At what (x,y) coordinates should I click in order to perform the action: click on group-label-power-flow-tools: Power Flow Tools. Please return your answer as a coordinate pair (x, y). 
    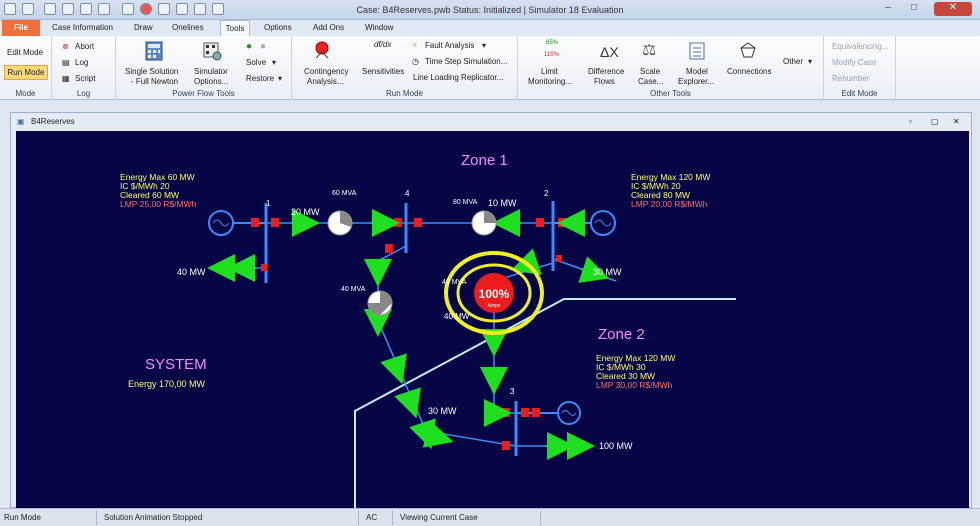
    Looking at the image, I should click on (203, 93).